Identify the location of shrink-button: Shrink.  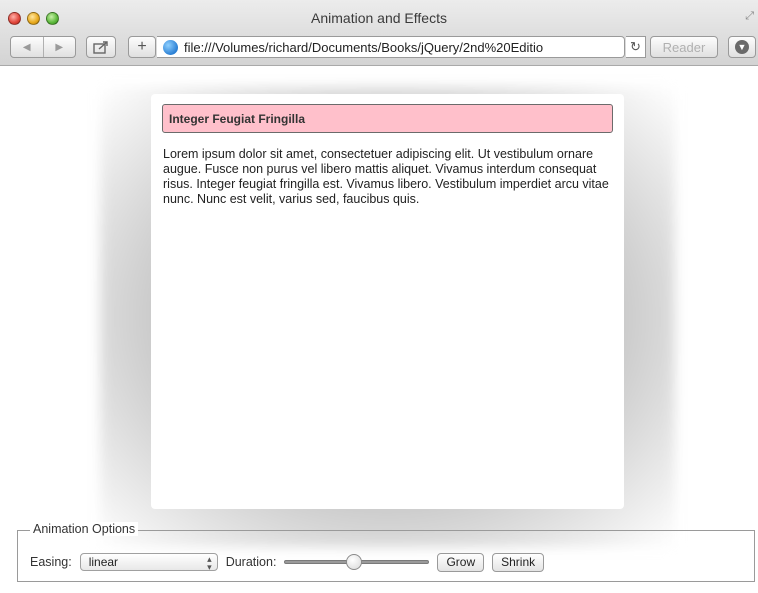
(518, 562).